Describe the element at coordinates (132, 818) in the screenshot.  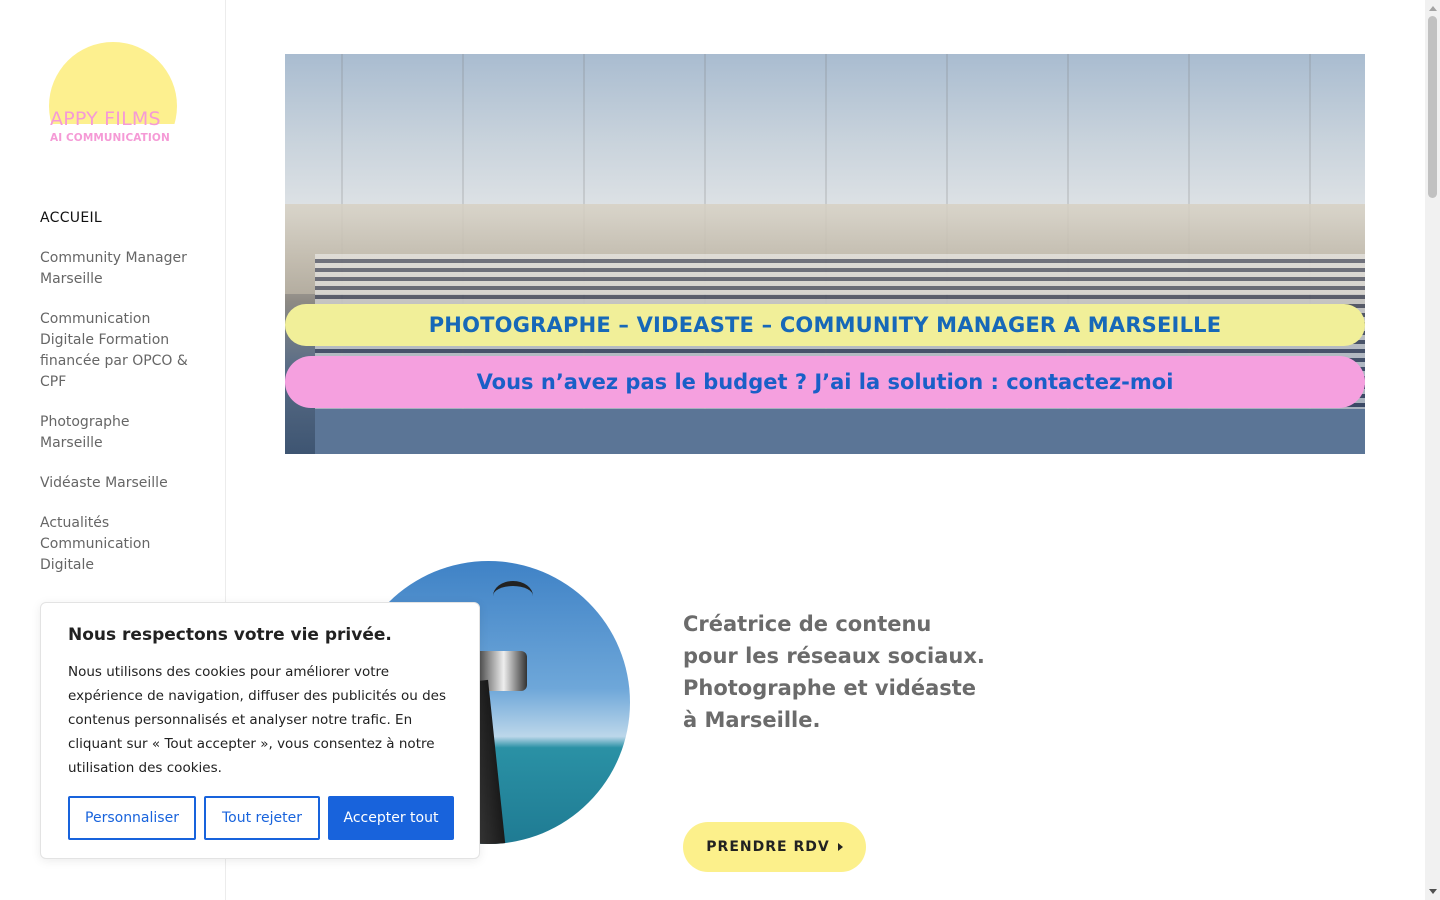
I see `customize-button: Personnaliser` at that location.